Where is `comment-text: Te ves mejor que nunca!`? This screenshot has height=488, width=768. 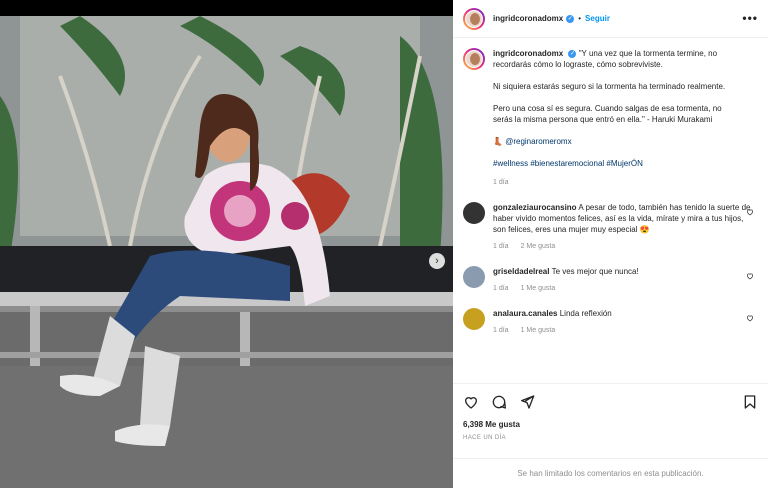 comment-text: Te ves mejor que nunca! is located at coordinates (595, 271).